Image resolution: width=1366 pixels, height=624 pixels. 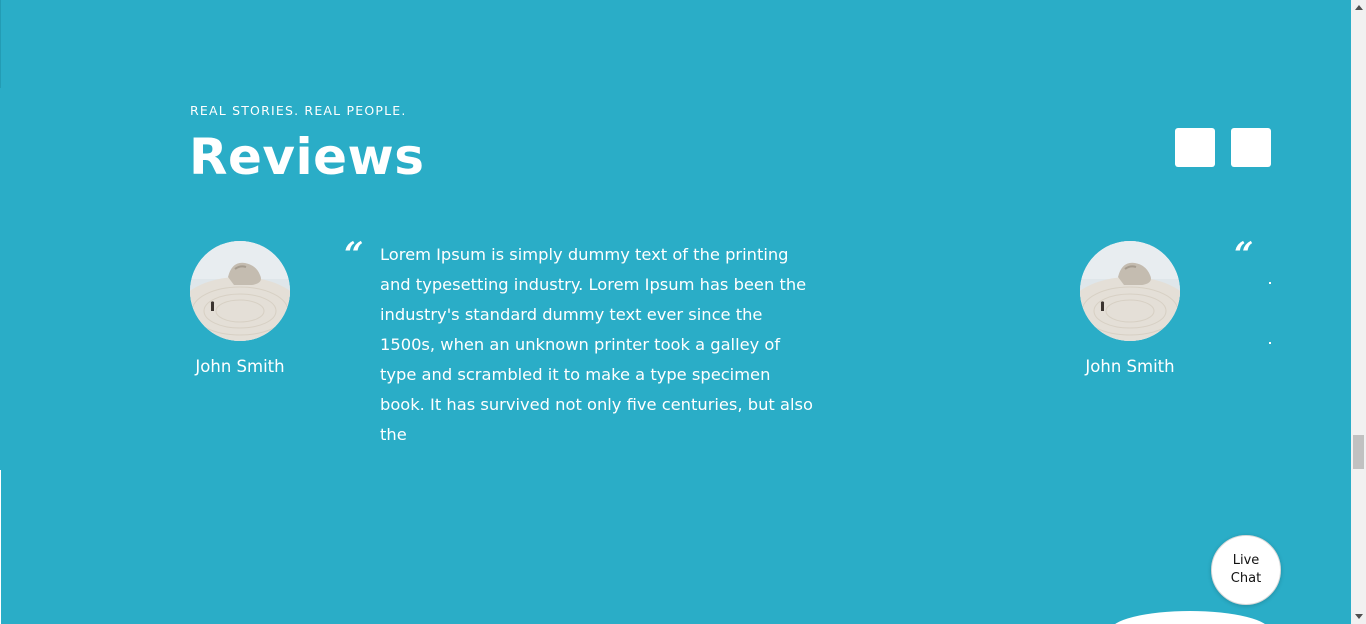 What do you see at coordinates (1358, 452) in the screenshot?
I see `scroll-thumb` at bounding box center [1358, 452].